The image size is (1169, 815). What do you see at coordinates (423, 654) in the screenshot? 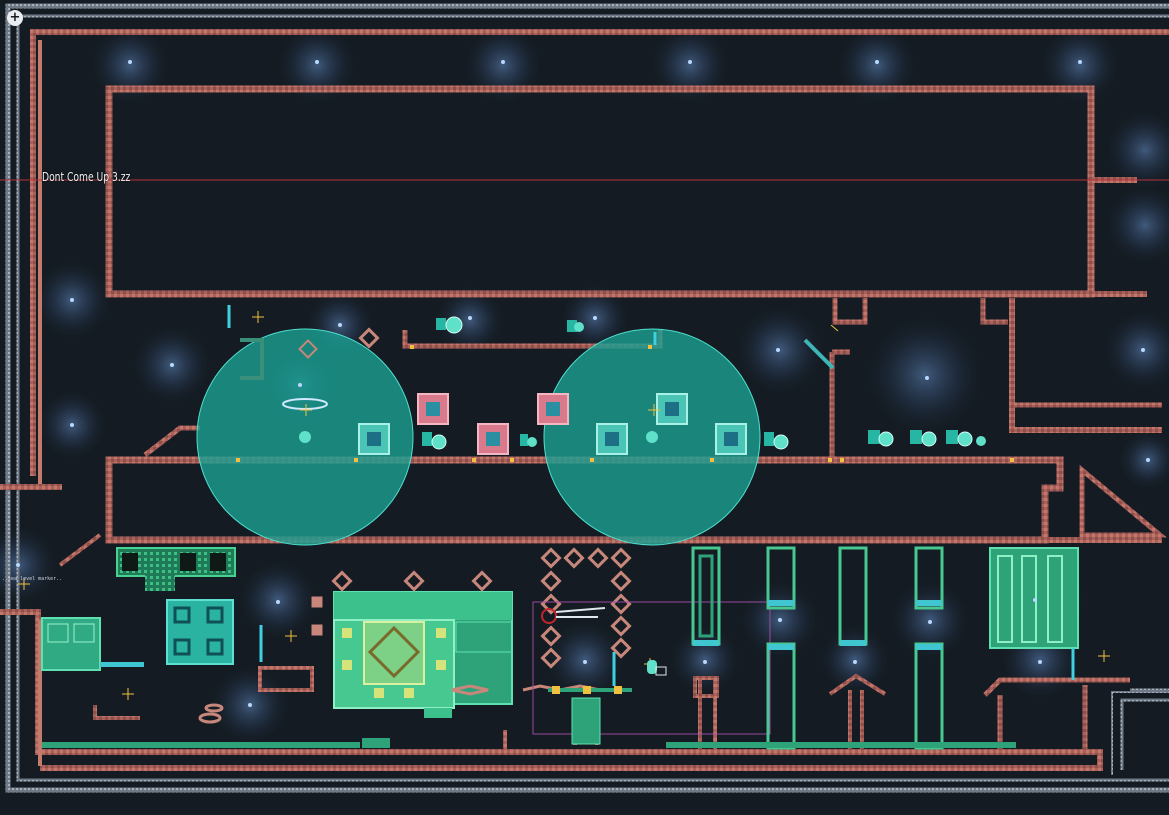
I see `central-temple` at bounding box center [423, 654].